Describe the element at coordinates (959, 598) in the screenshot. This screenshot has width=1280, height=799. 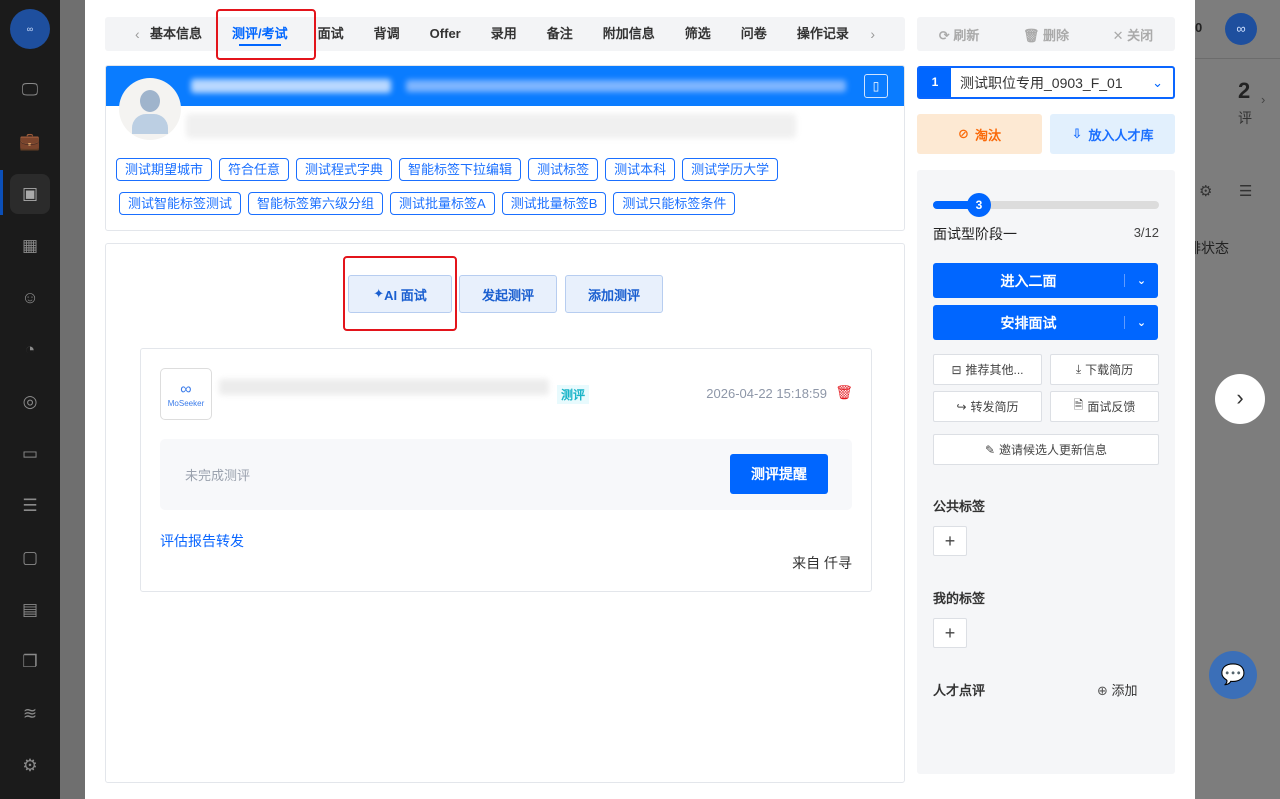
I see `my-tags-heading: 我的标签` at that location.